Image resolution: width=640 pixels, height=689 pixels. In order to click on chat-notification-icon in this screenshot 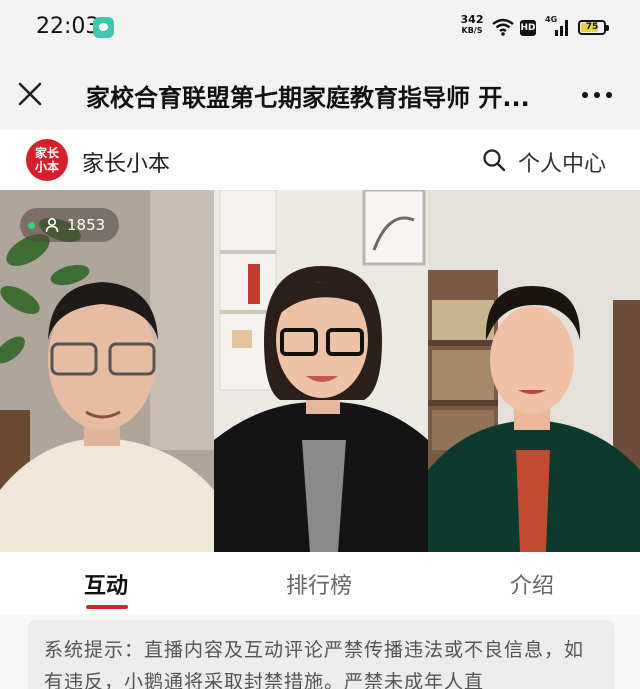, I will do `click(103, 27)`.